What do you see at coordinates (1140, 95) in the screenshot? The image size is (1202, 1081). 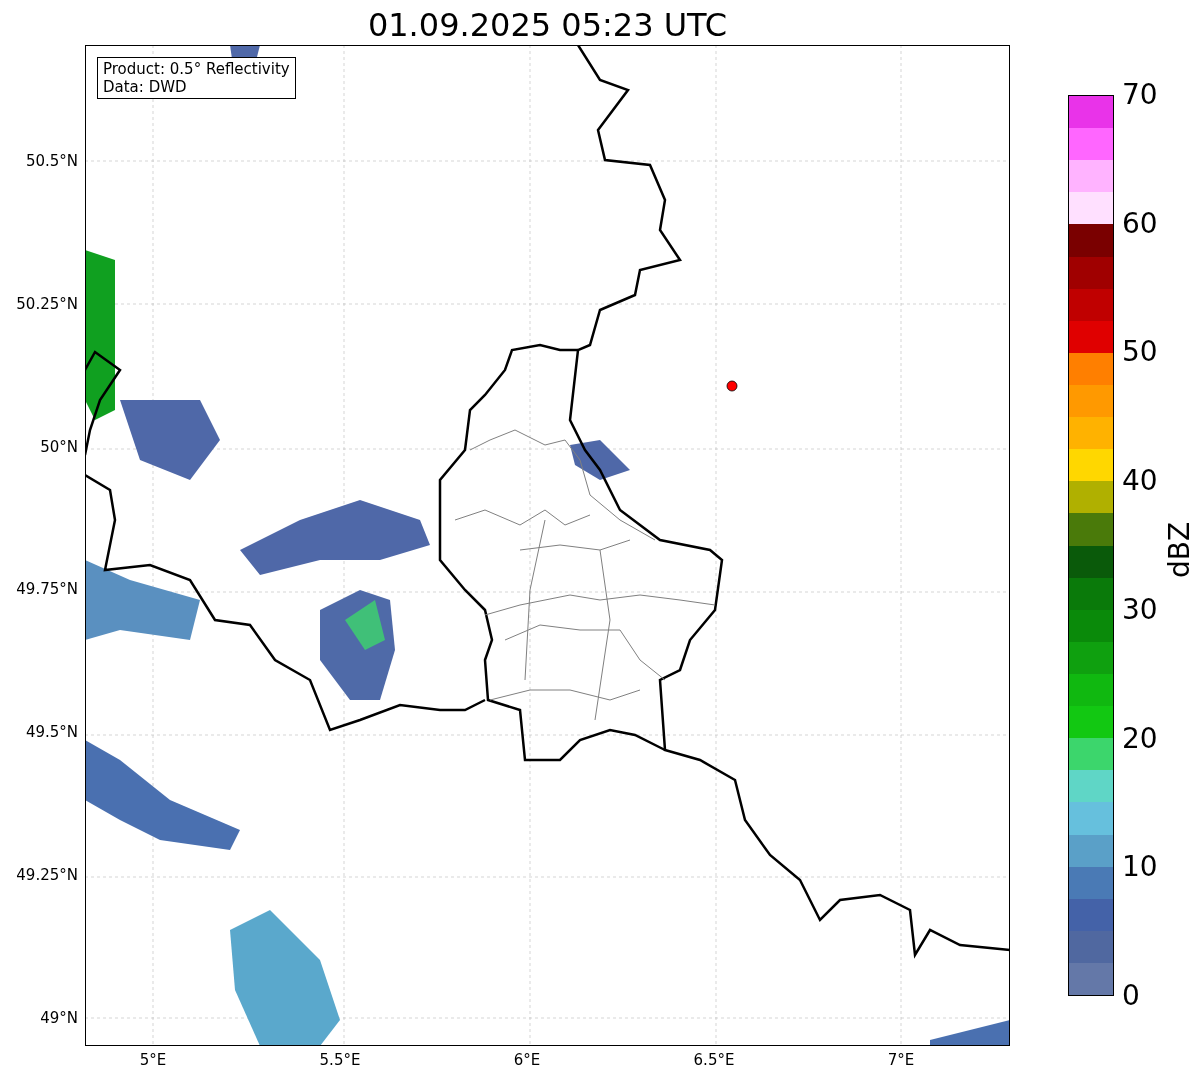 I see `colorbar-tick-label: 70` at bounding box center [1140, 95].